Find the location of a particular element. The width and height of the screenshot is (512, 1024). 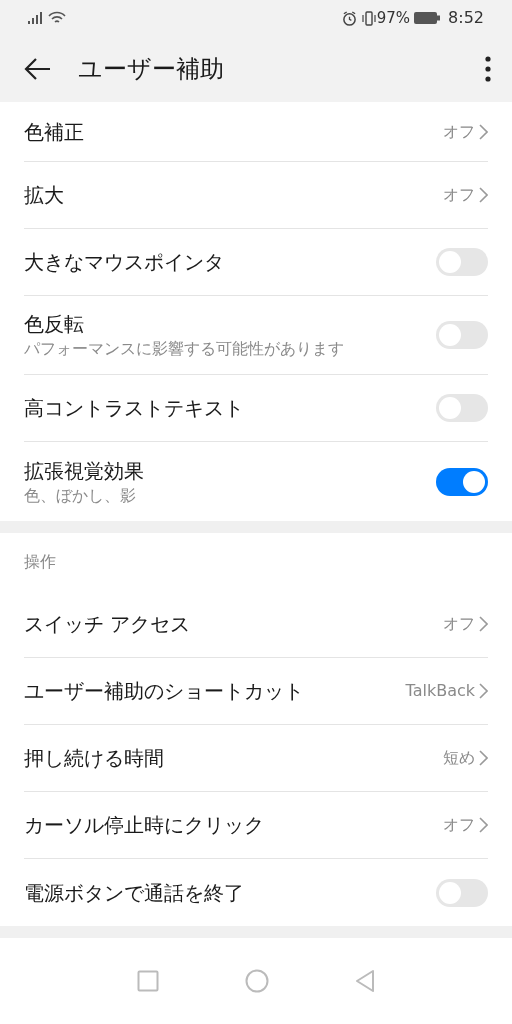

signal-icon is located at coordinates (36, 18).